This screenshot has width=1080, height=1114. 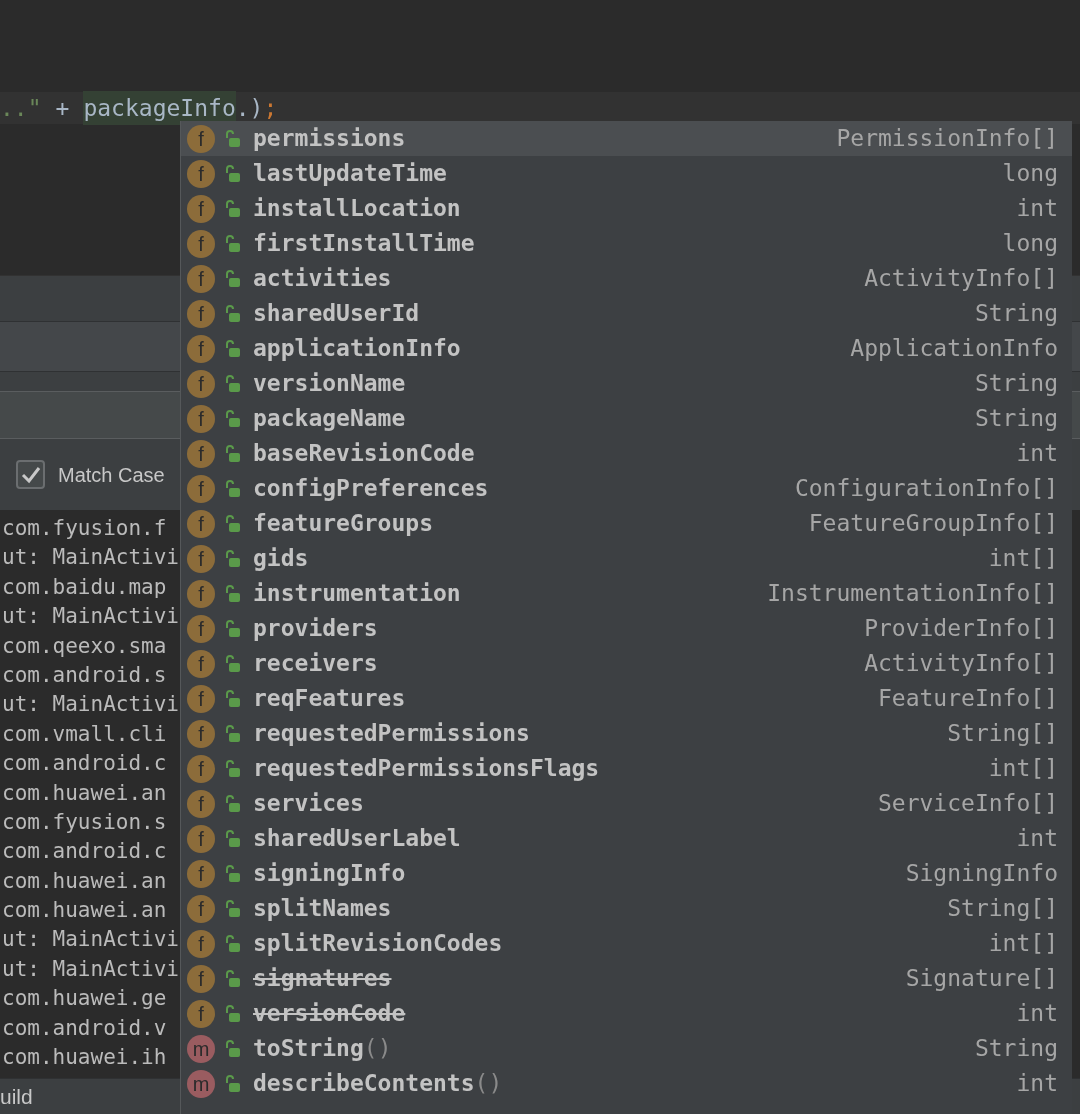 I want to click on completion-item: f requestedPermissionsFlags int[], so click(x=626, y=768).